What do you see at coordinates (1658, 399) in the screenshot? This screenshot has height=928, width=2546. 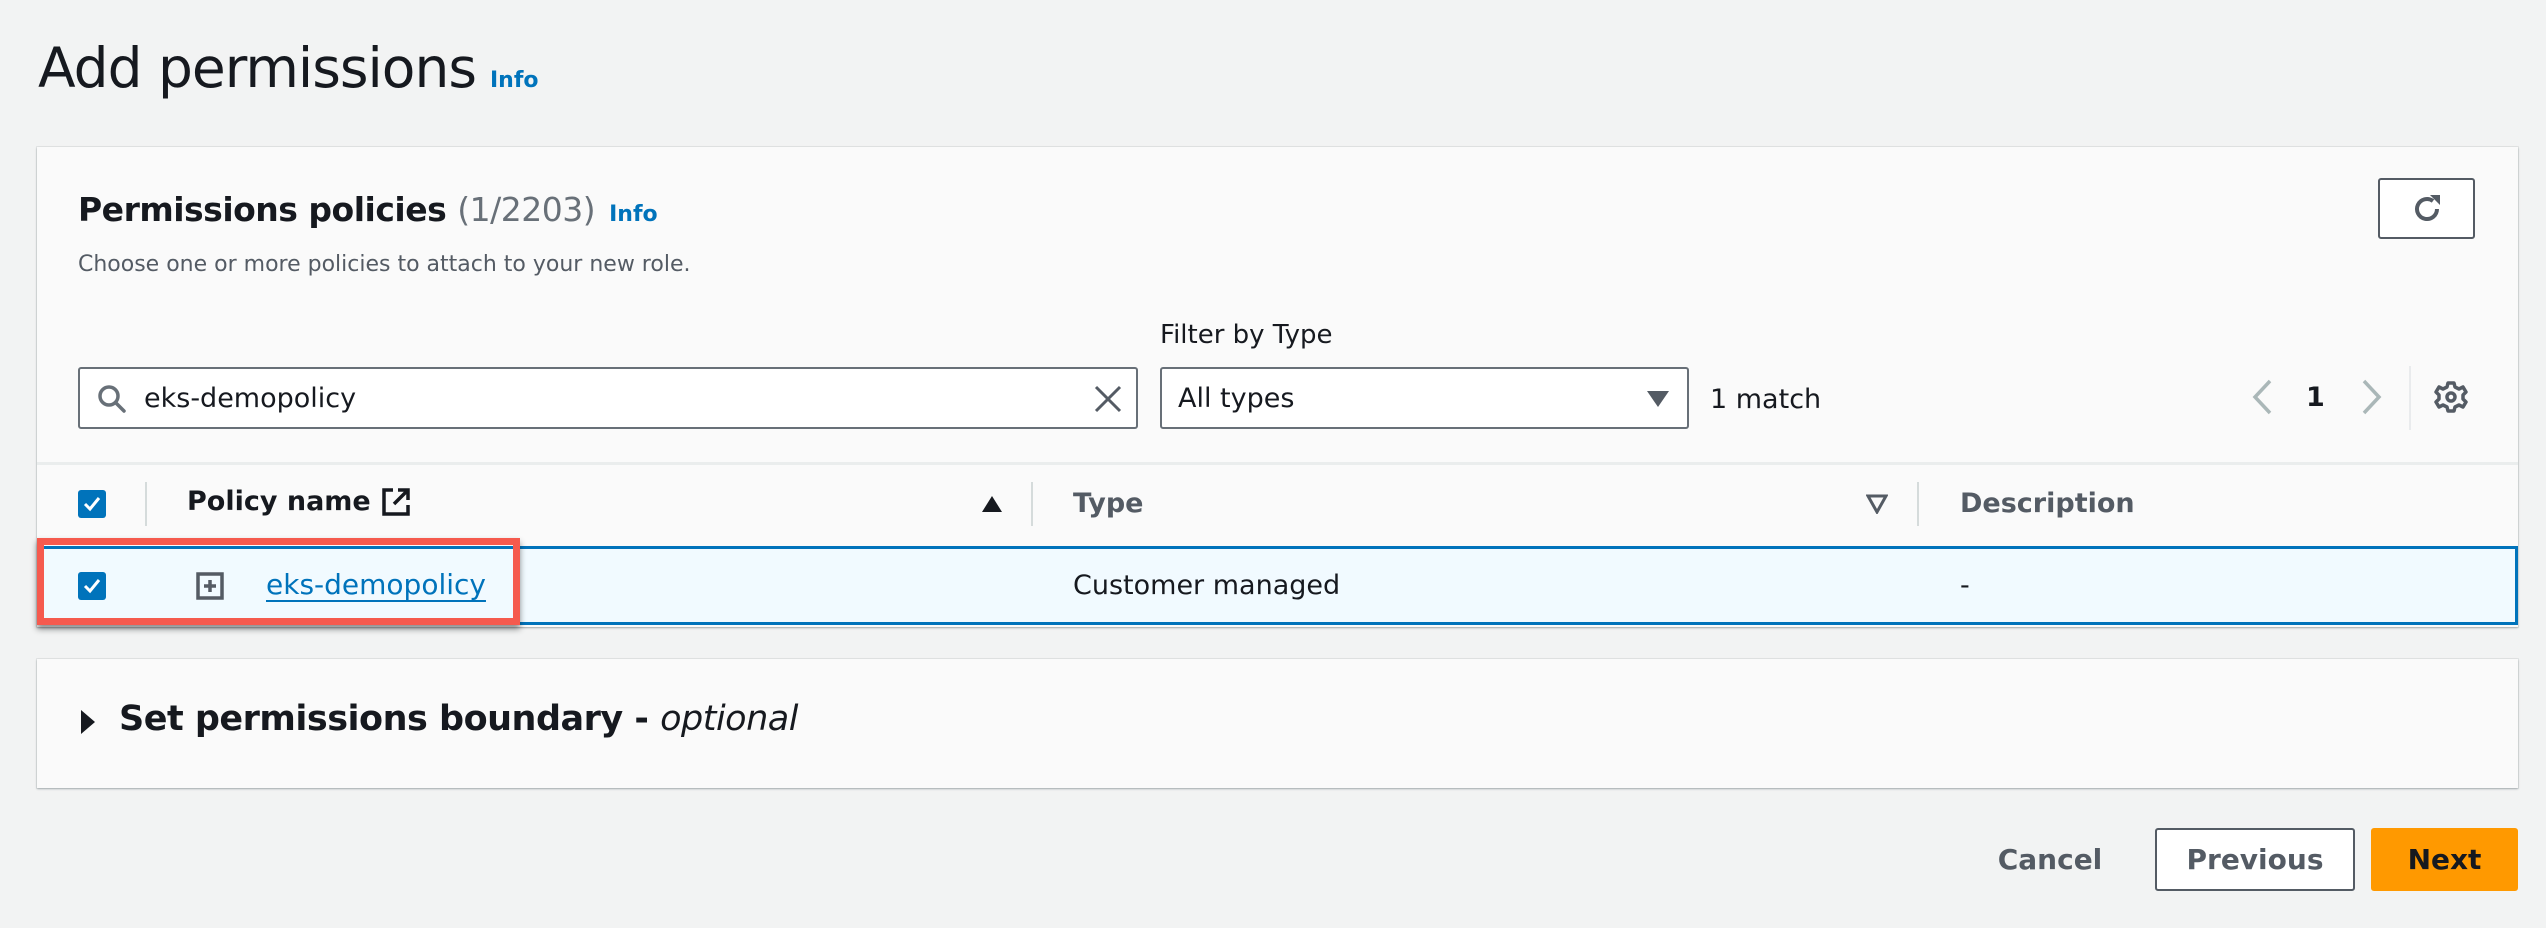 I see `caret-down-icon` at bounding box center [1658, 399].